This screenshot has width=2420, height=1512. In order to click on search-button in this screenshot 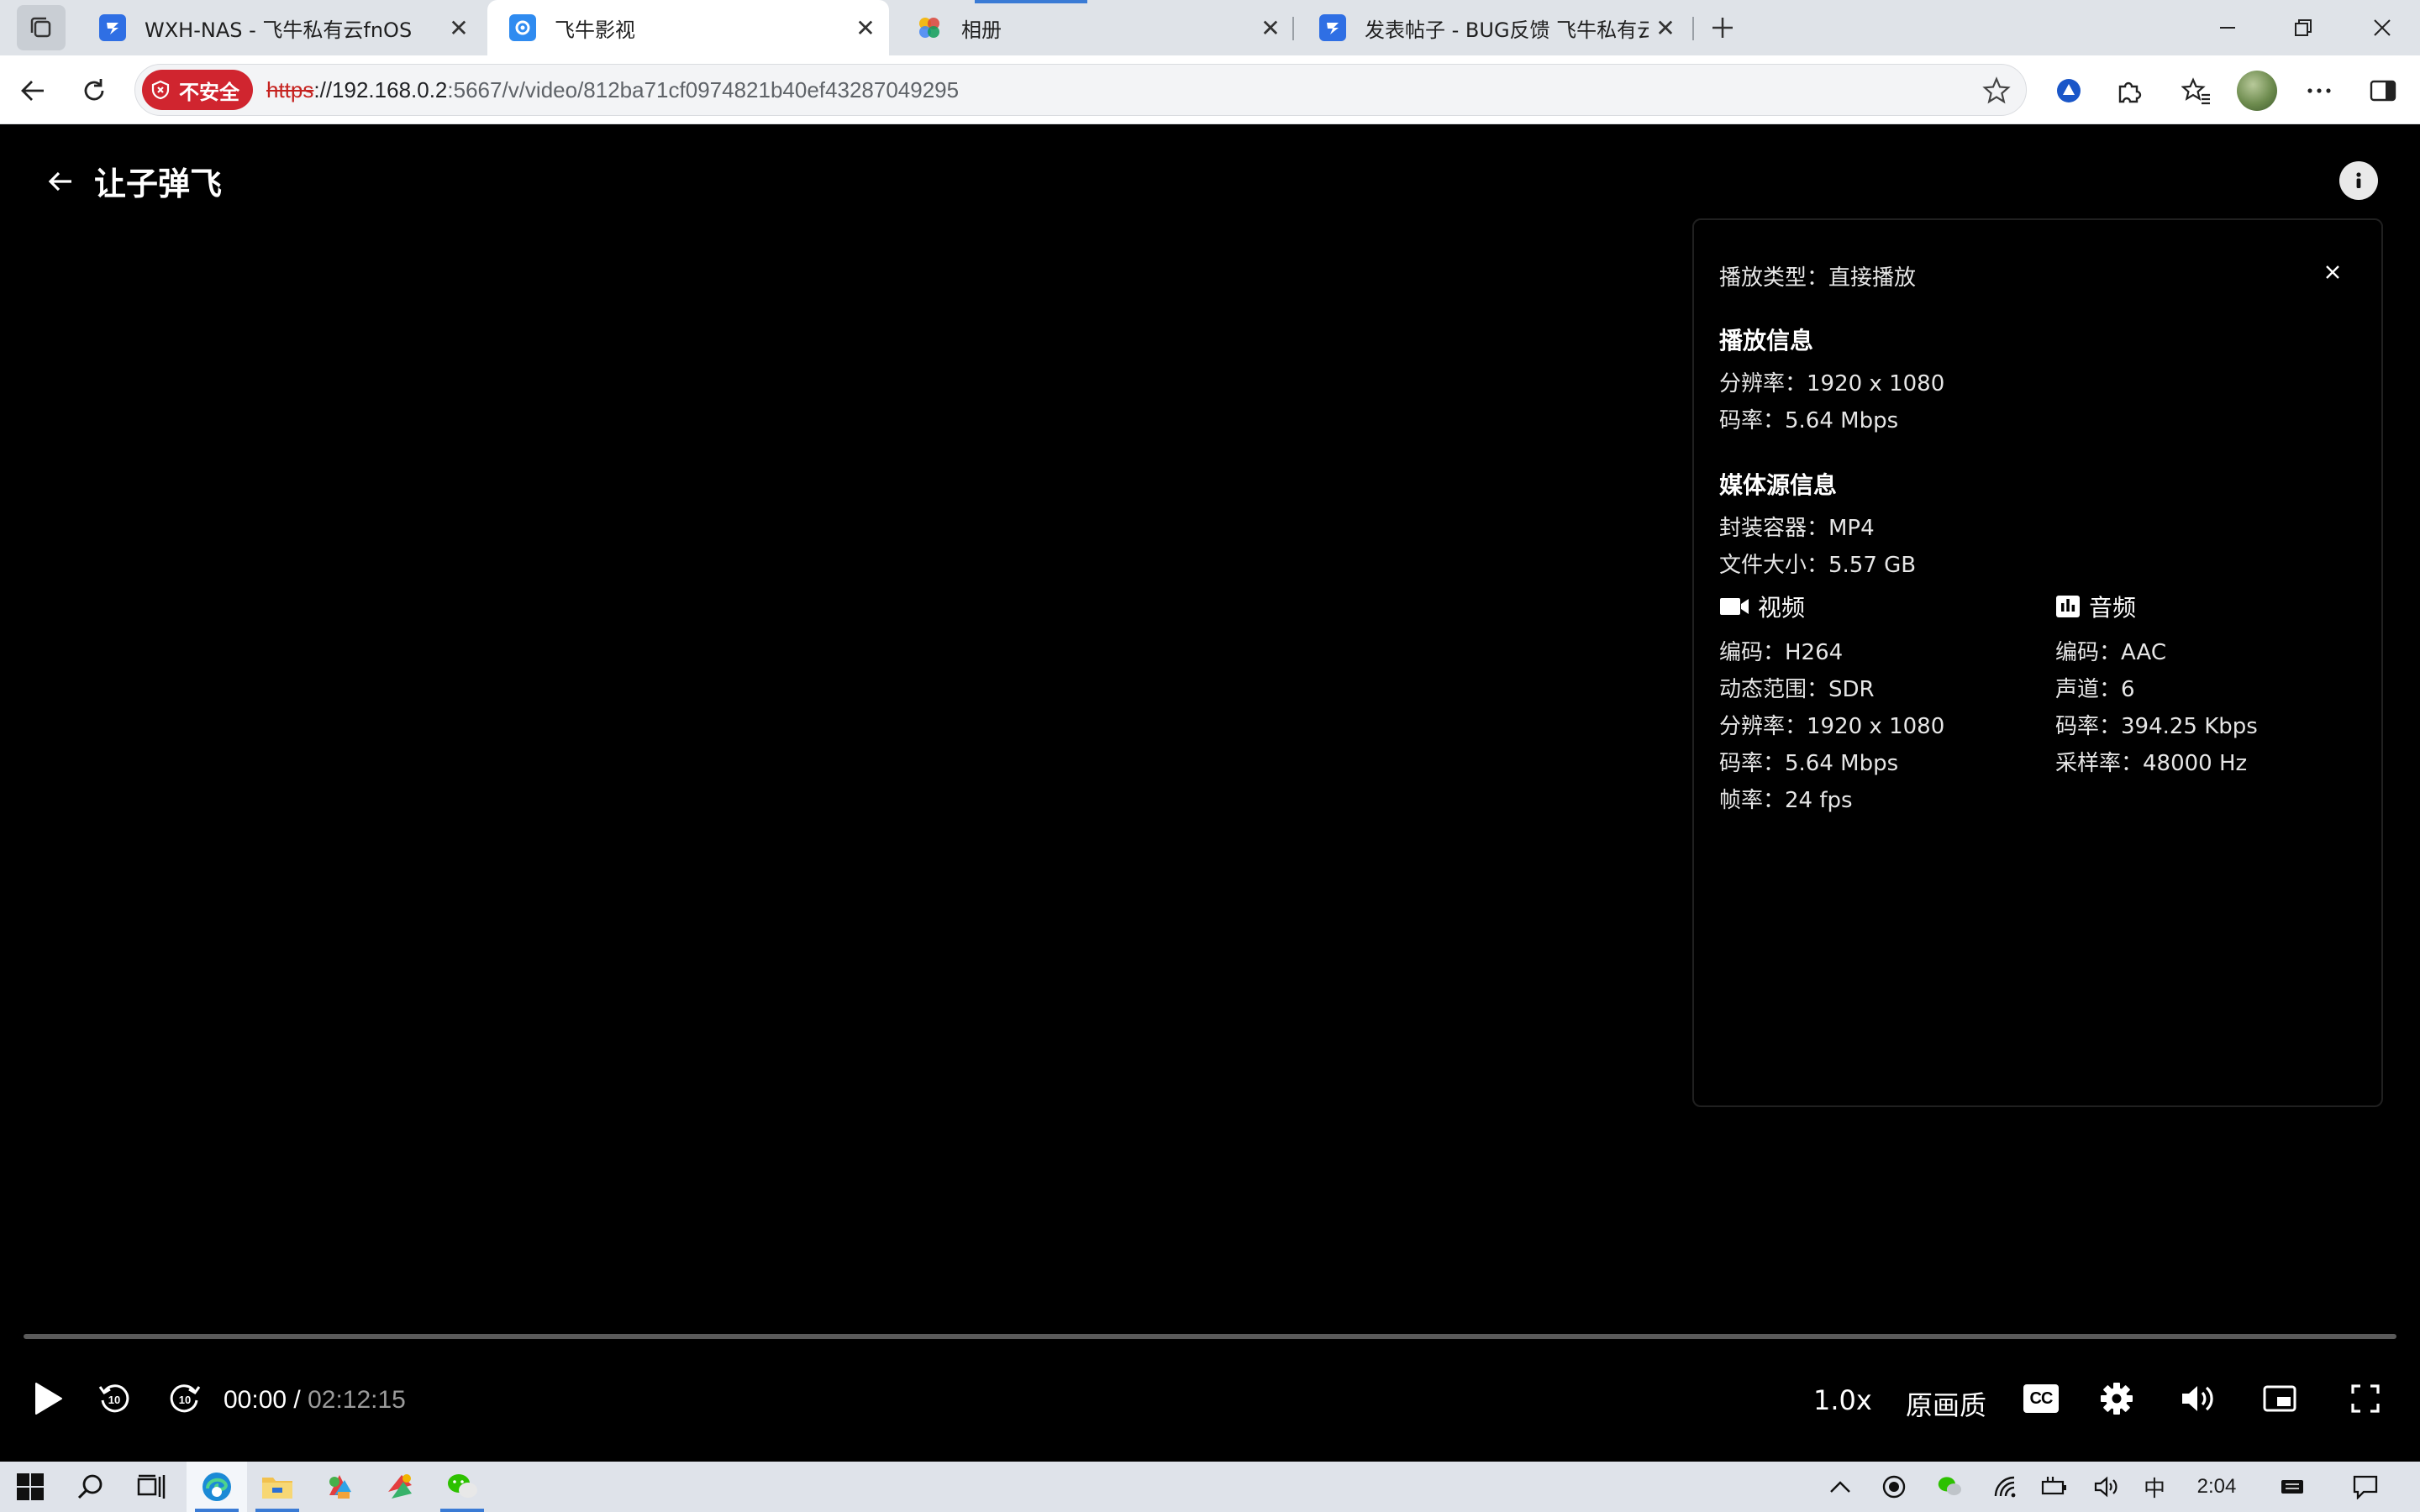, I will do `click(90, 1487)`.